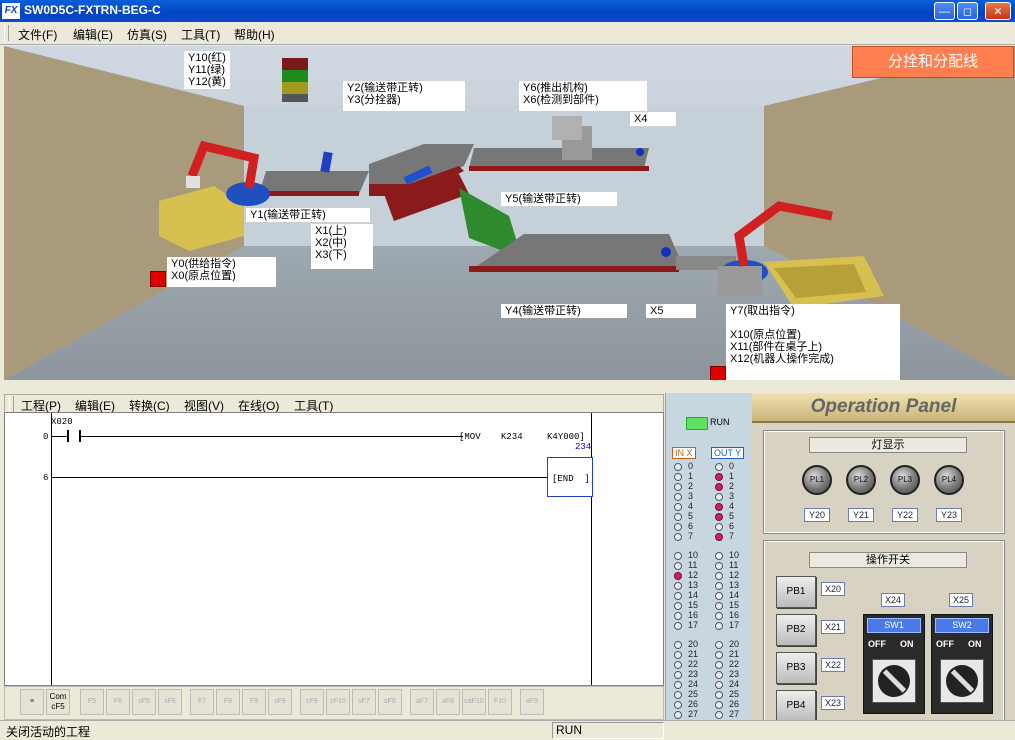 The height and width of the screenshot is (740, 1015). What do you see at coordinates (732, 536) in the screenshot?
I see `out-number-7: 7` at bounding box center [732, 536].